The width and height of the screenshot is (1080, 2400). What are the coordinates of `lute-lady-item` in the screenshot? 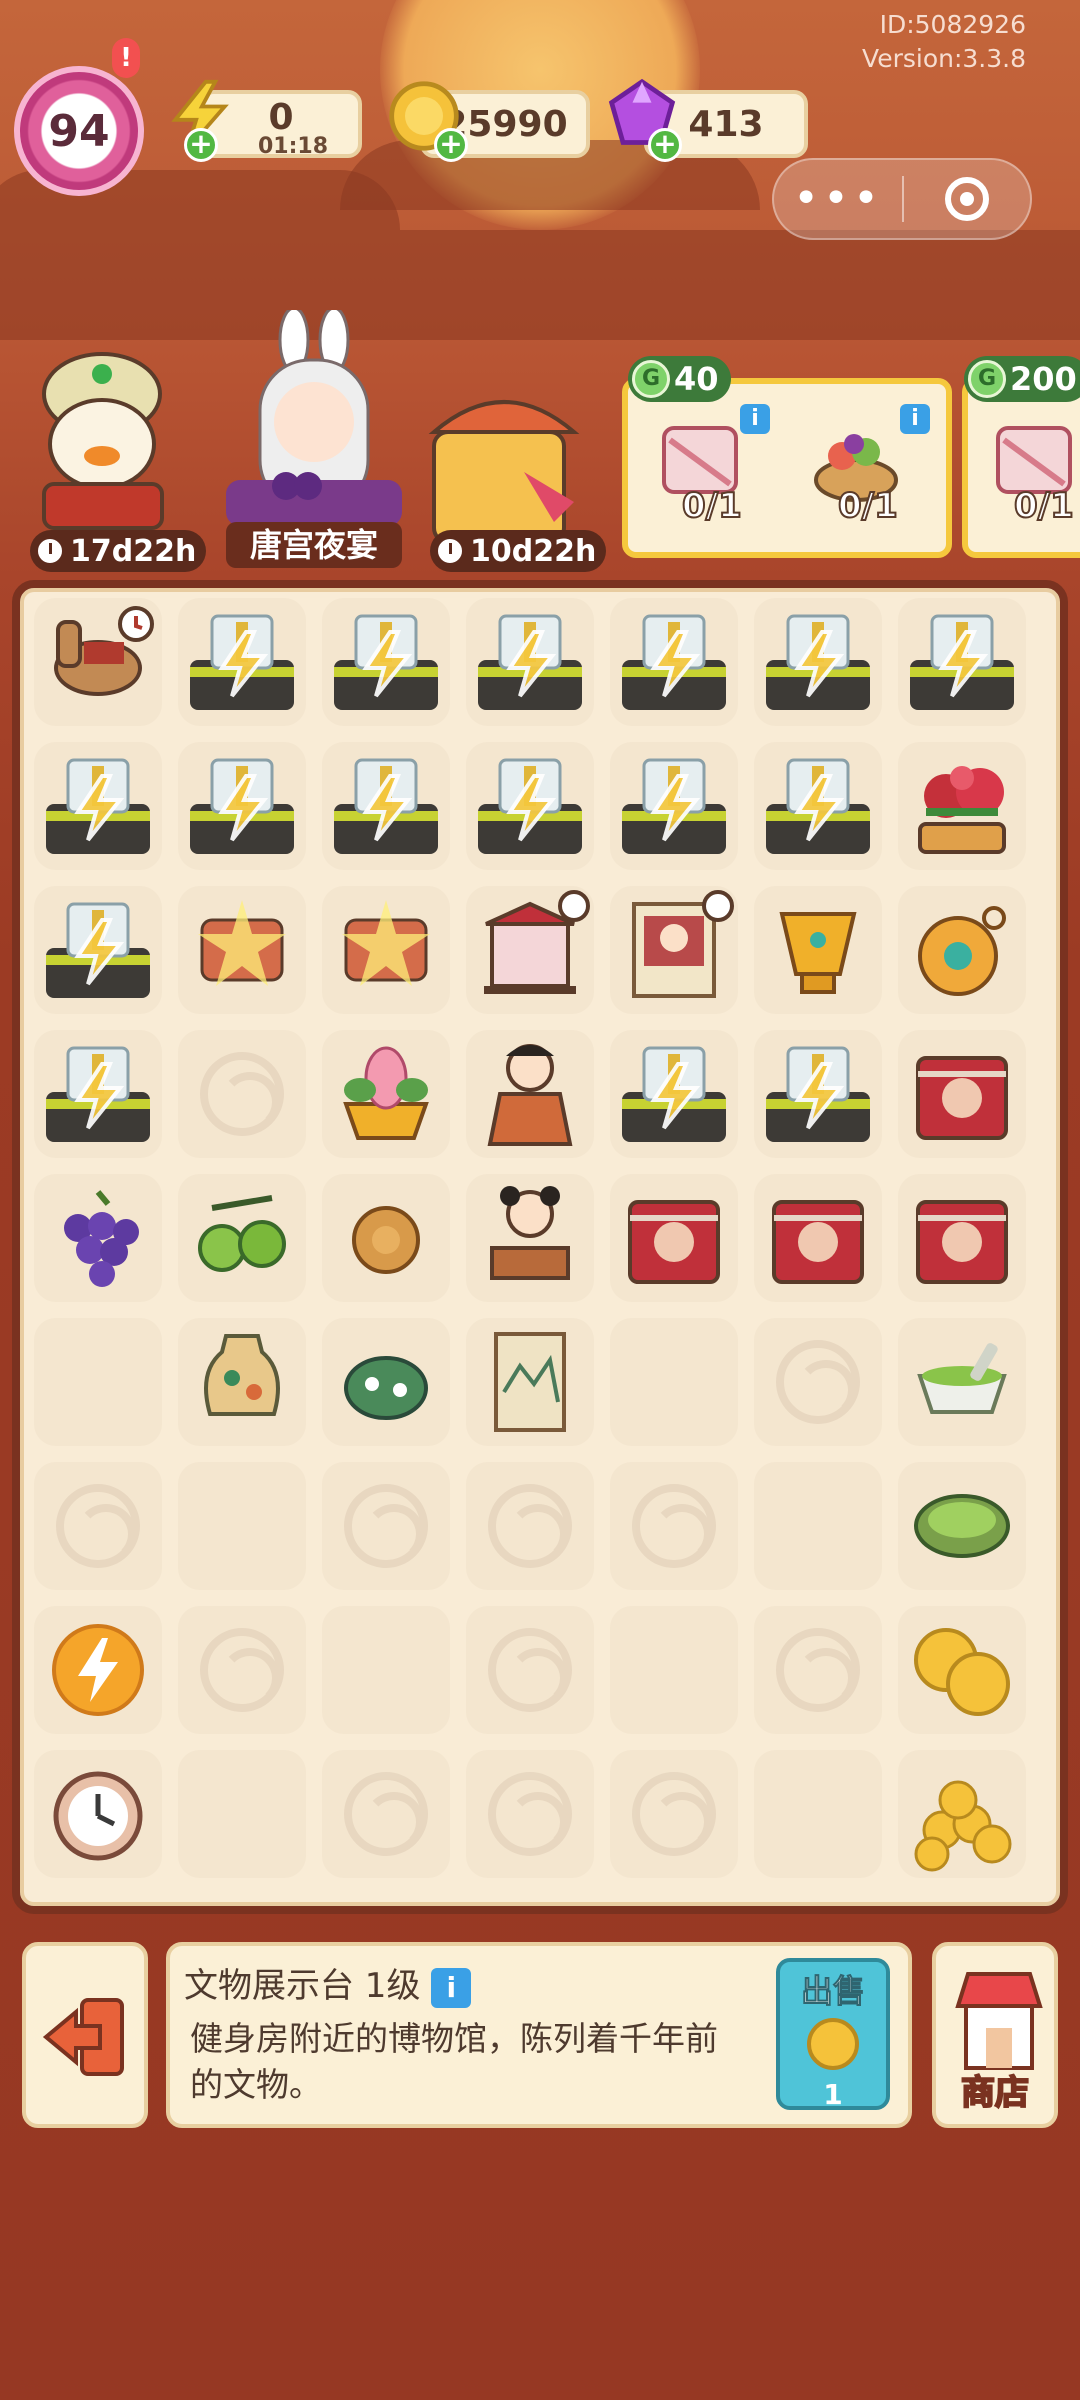 It's located at (530, 1094).